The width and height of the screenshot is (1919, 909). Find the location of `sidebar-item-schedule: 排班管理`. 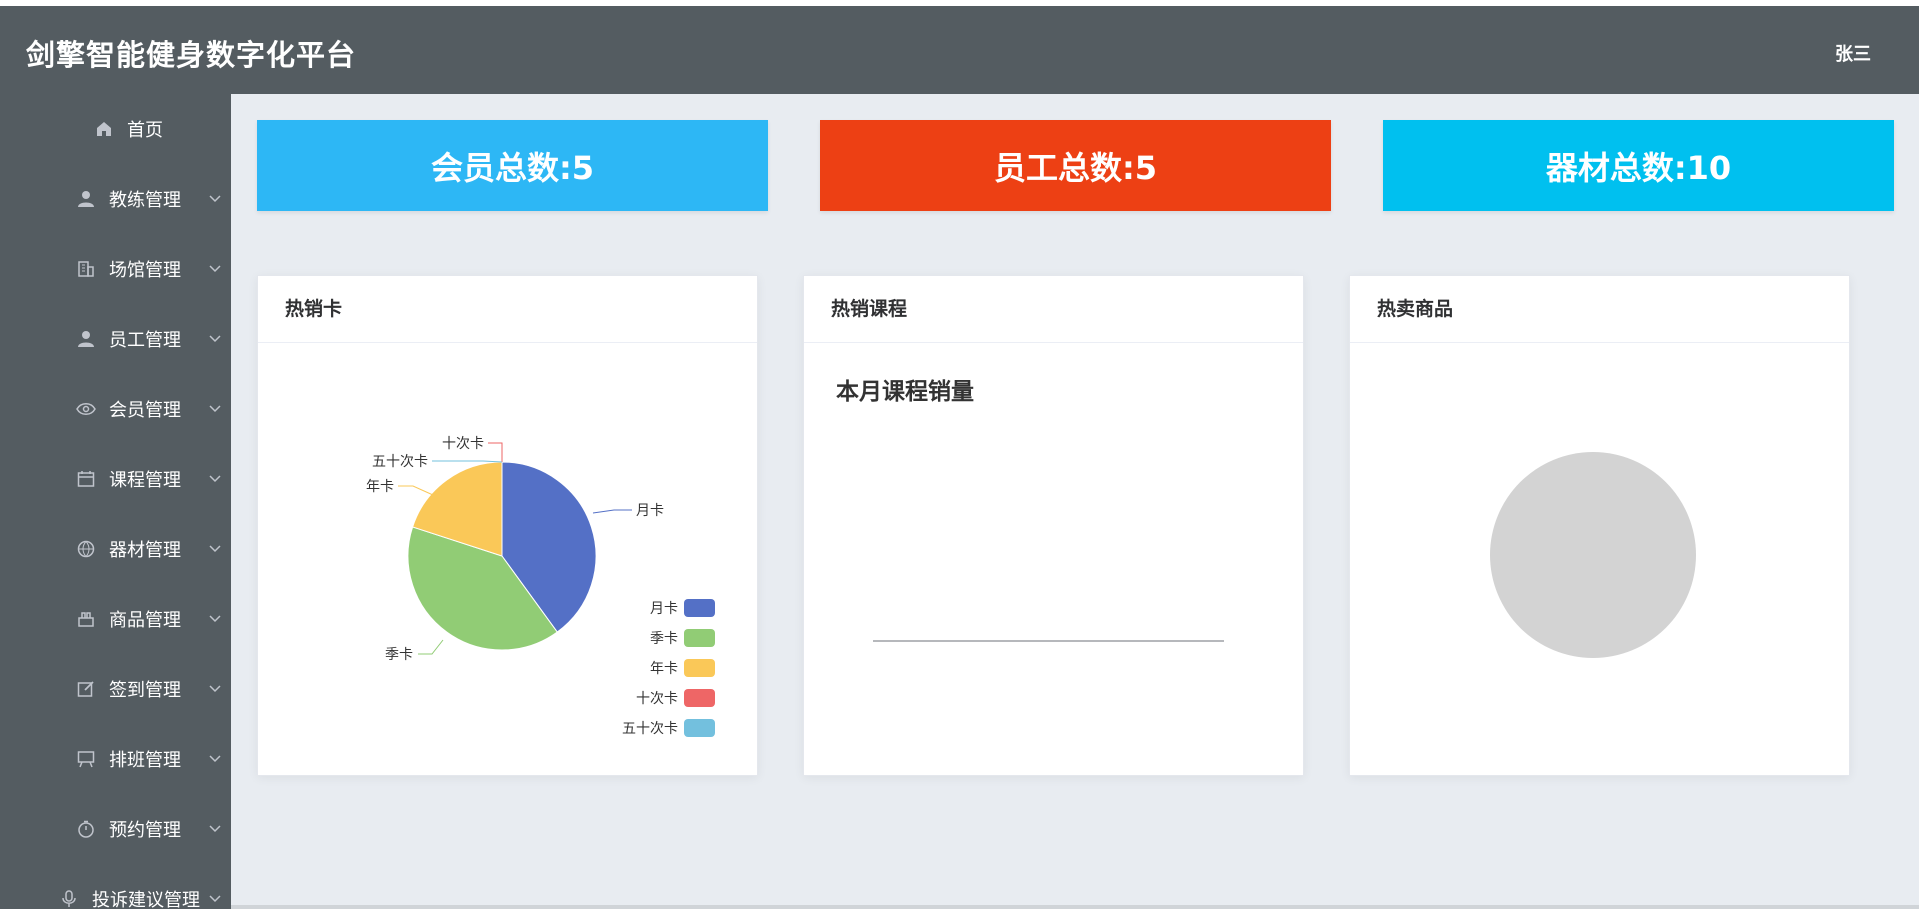

sidebar-item-schedule: 排班管理 is located at coordinates (115, 759).